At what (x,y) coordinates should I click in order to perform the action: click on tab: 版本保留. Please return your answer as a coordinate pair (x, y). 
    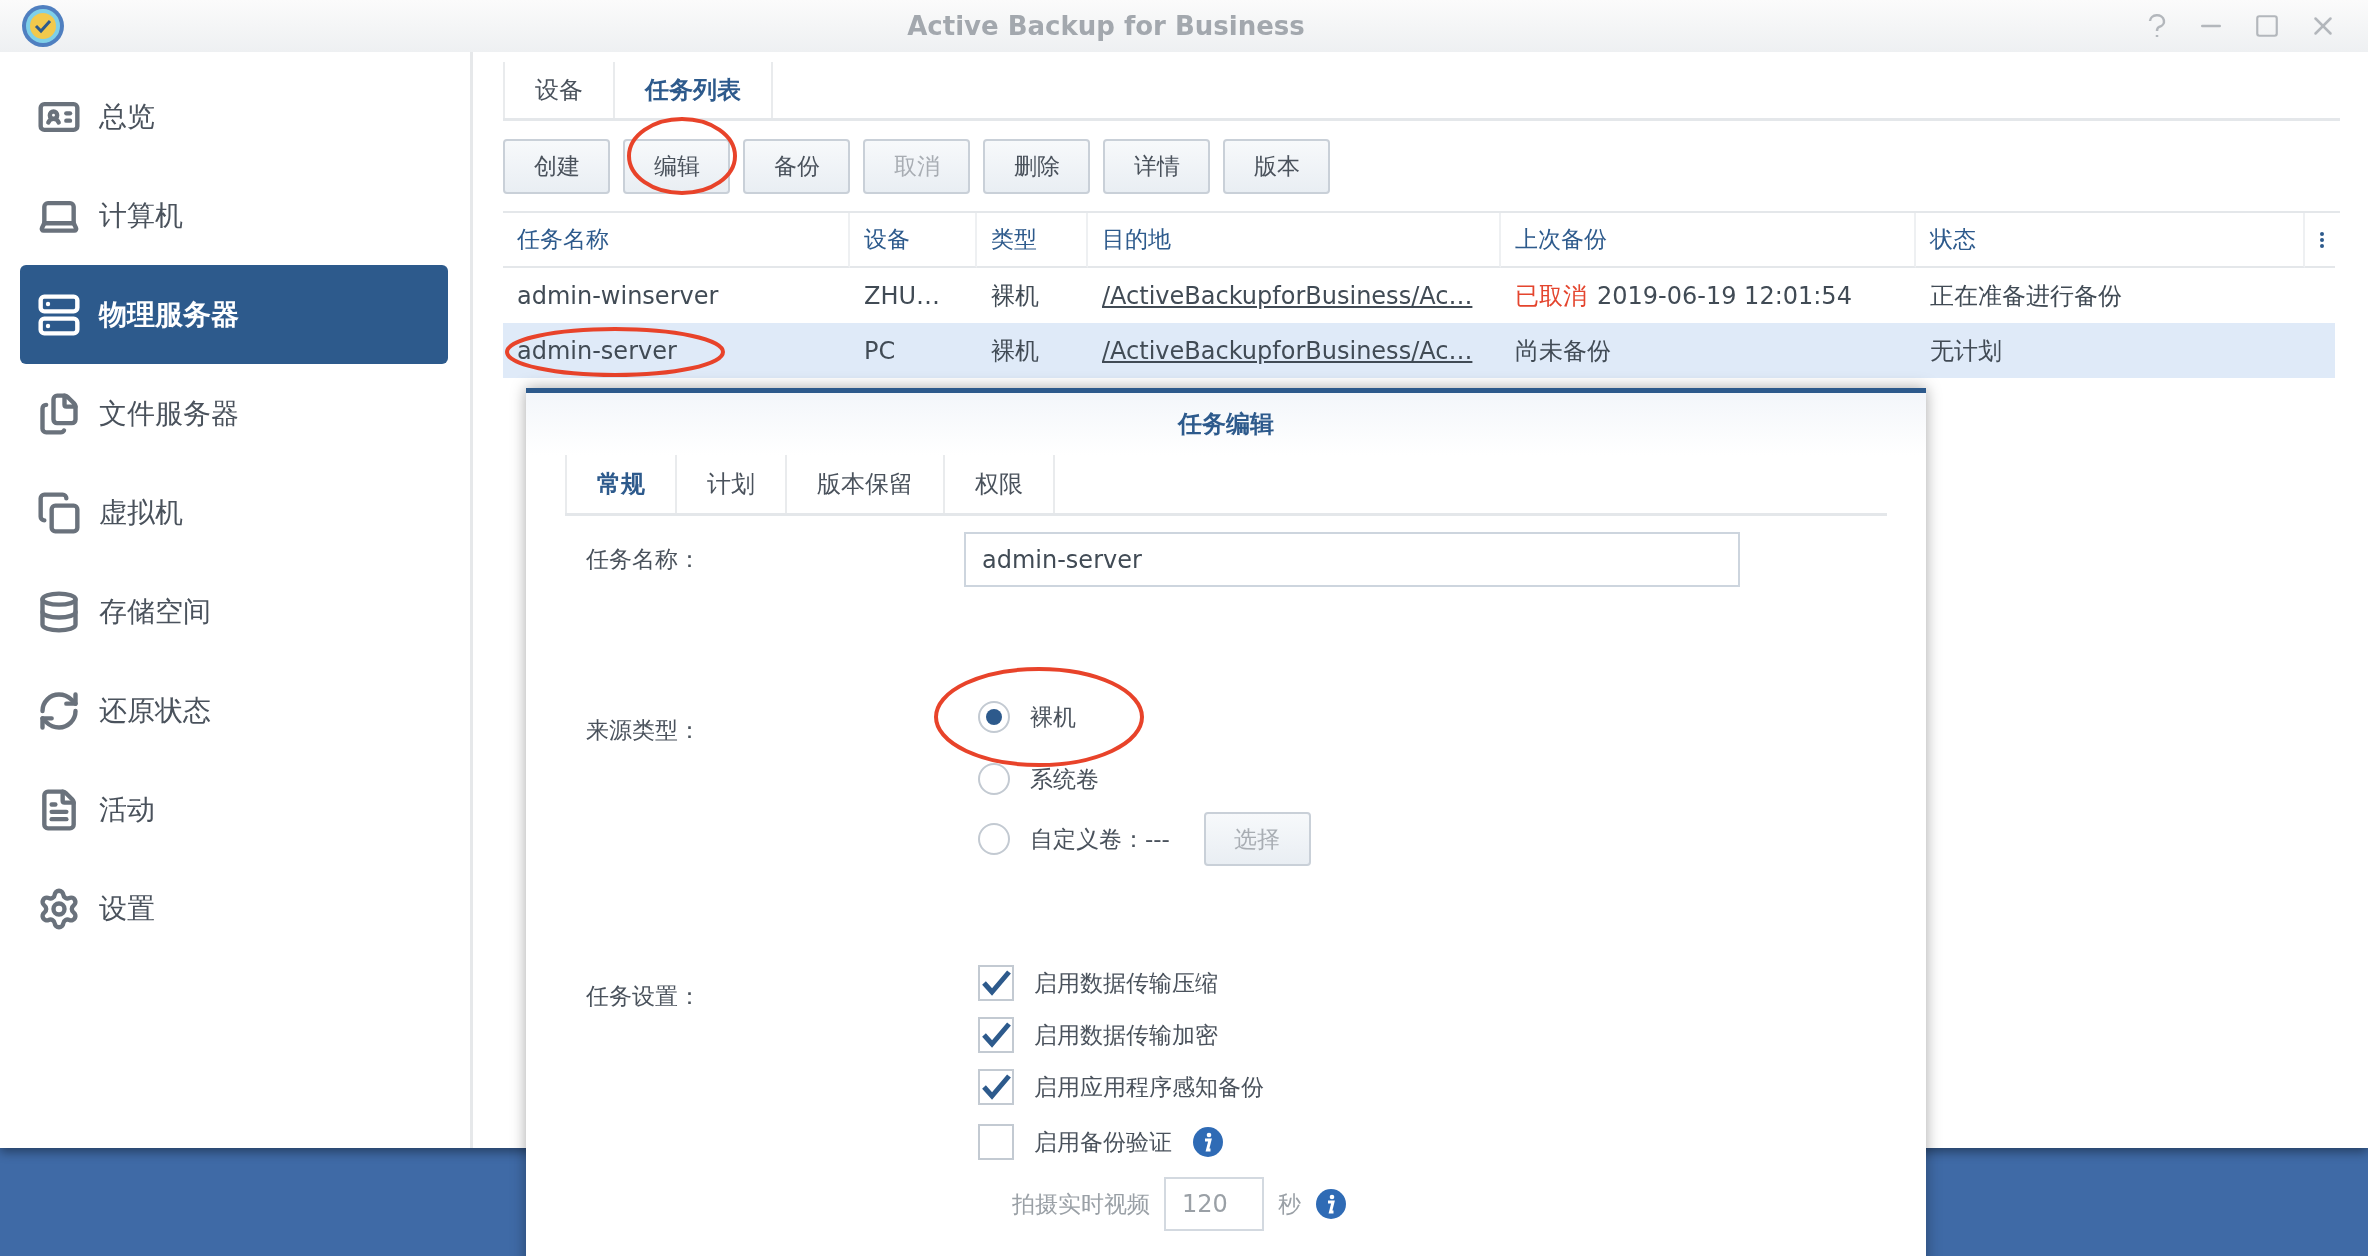
    Looking at the image, I should click on (864, 484).